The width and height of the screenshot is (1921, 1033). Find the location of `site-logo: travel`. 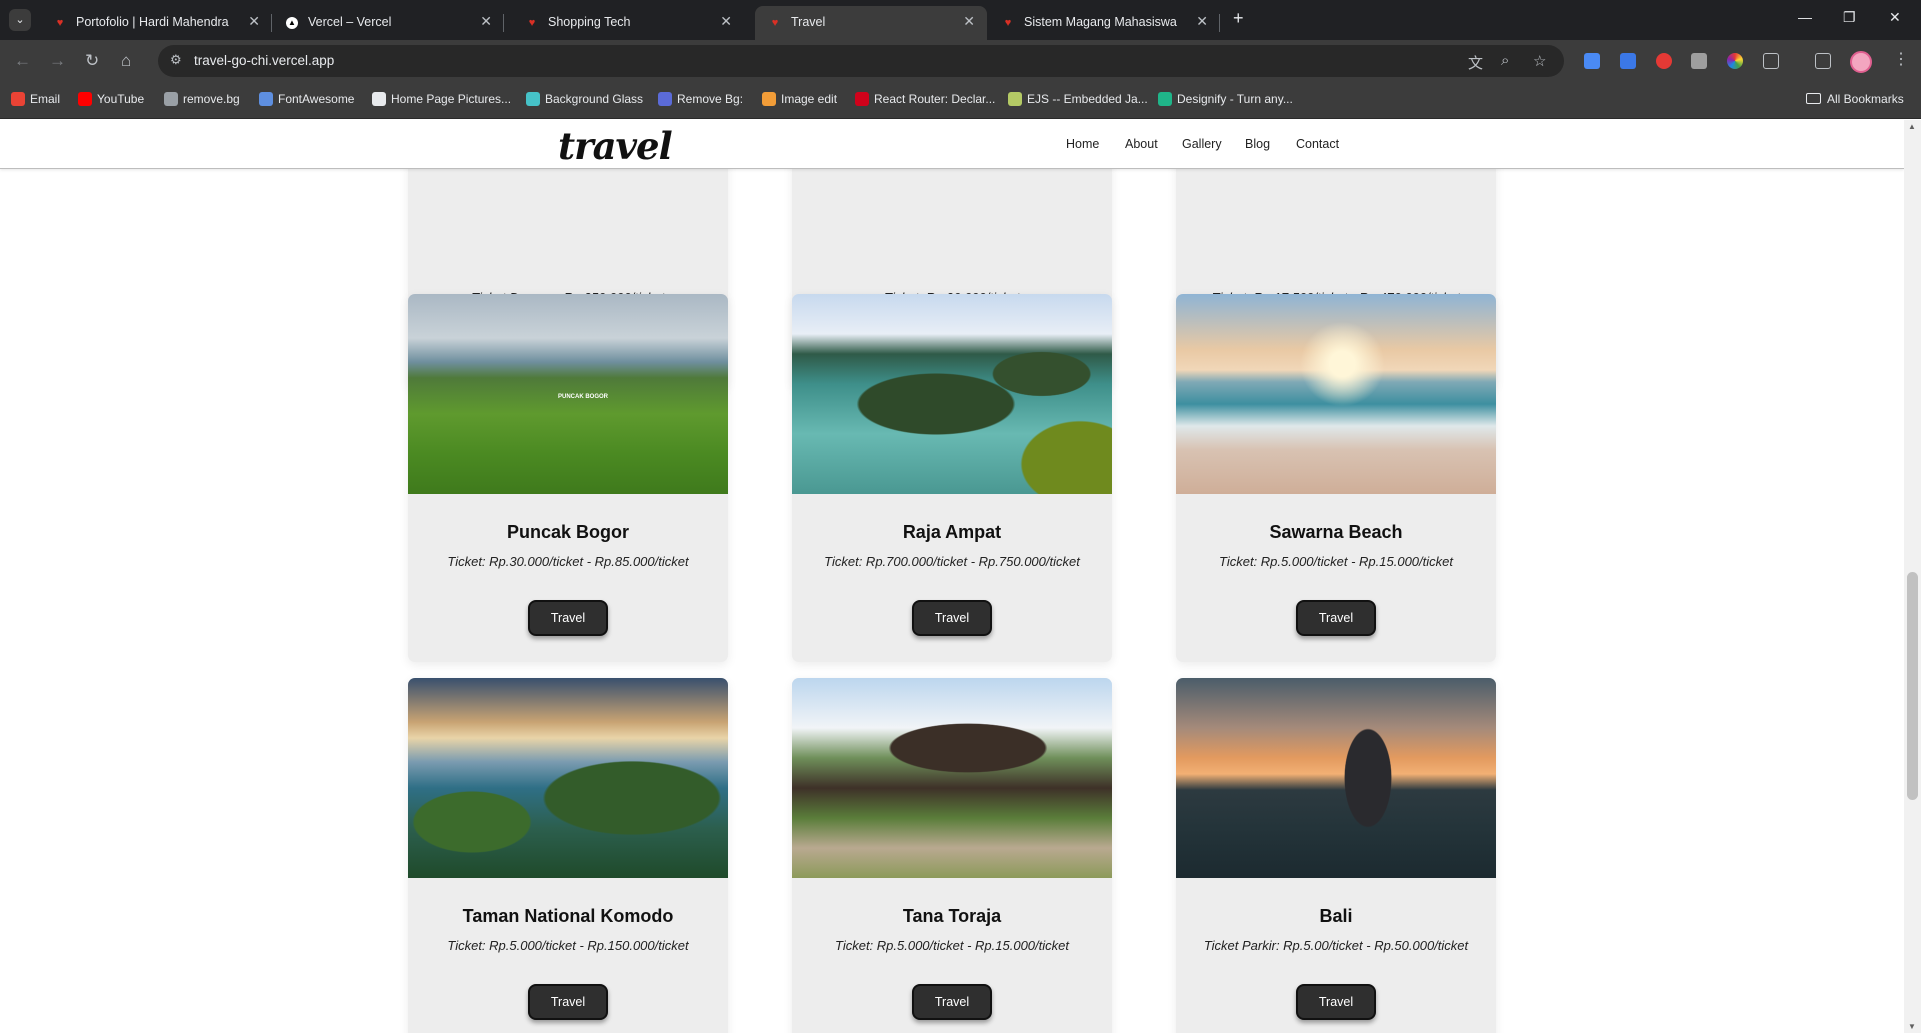

site-logo: travel is located at coordinates (615, 146).